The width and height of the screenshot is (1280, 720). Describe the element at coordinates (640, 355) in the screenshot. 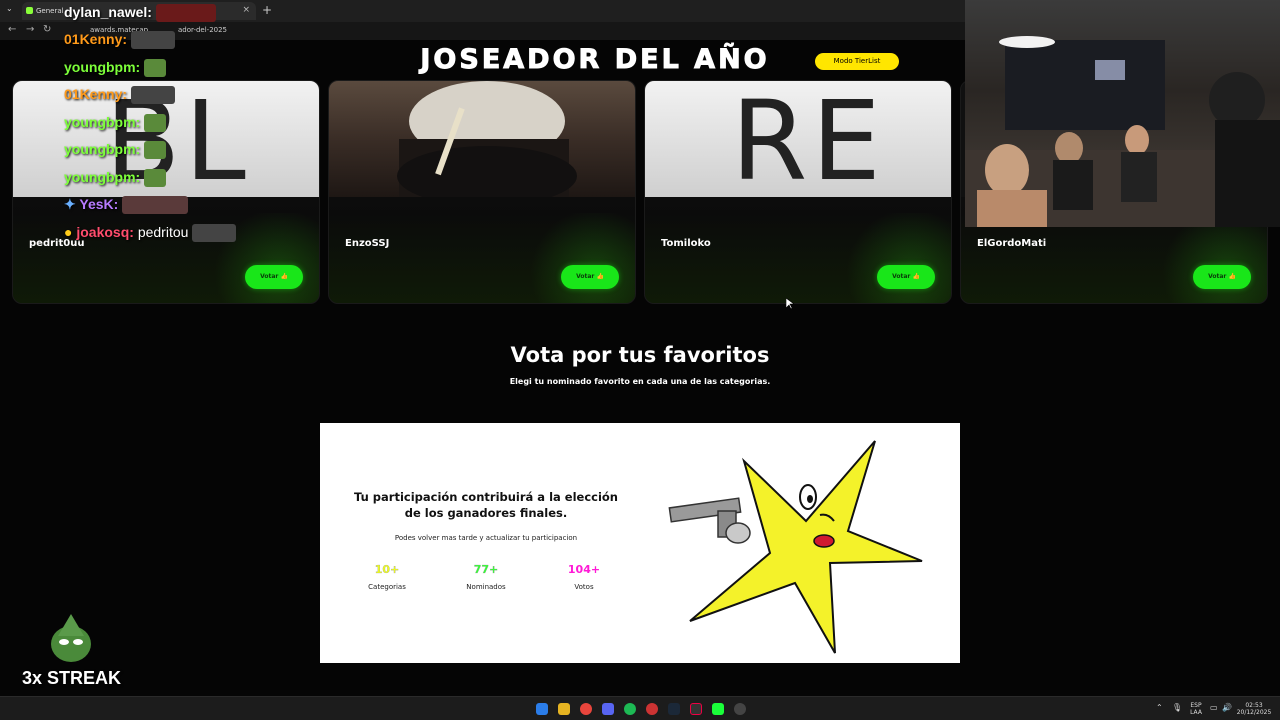

I see `section-title: Vota por tus favoritos` at that location.